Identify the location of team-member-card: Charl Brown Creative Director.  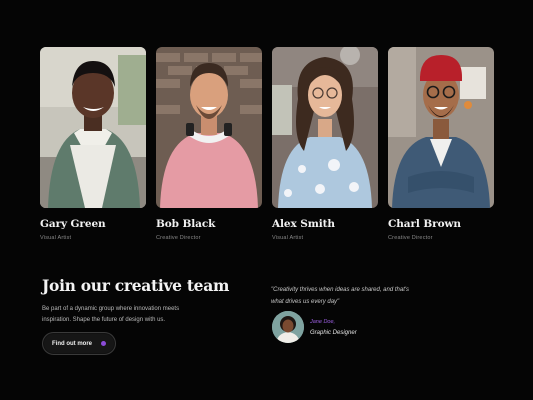
(441, 144).